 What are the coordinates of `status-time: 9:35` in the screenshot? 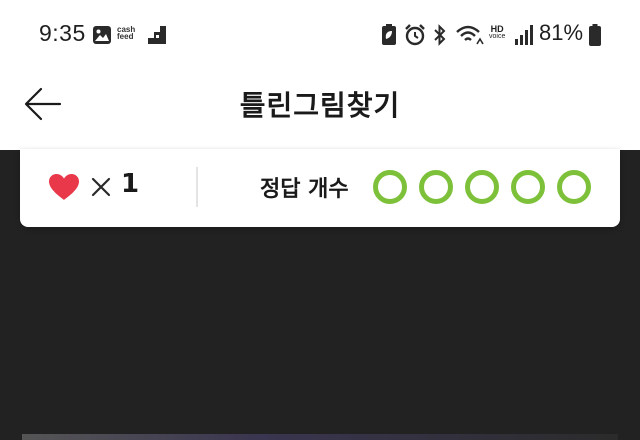 It's located at (62, 33).